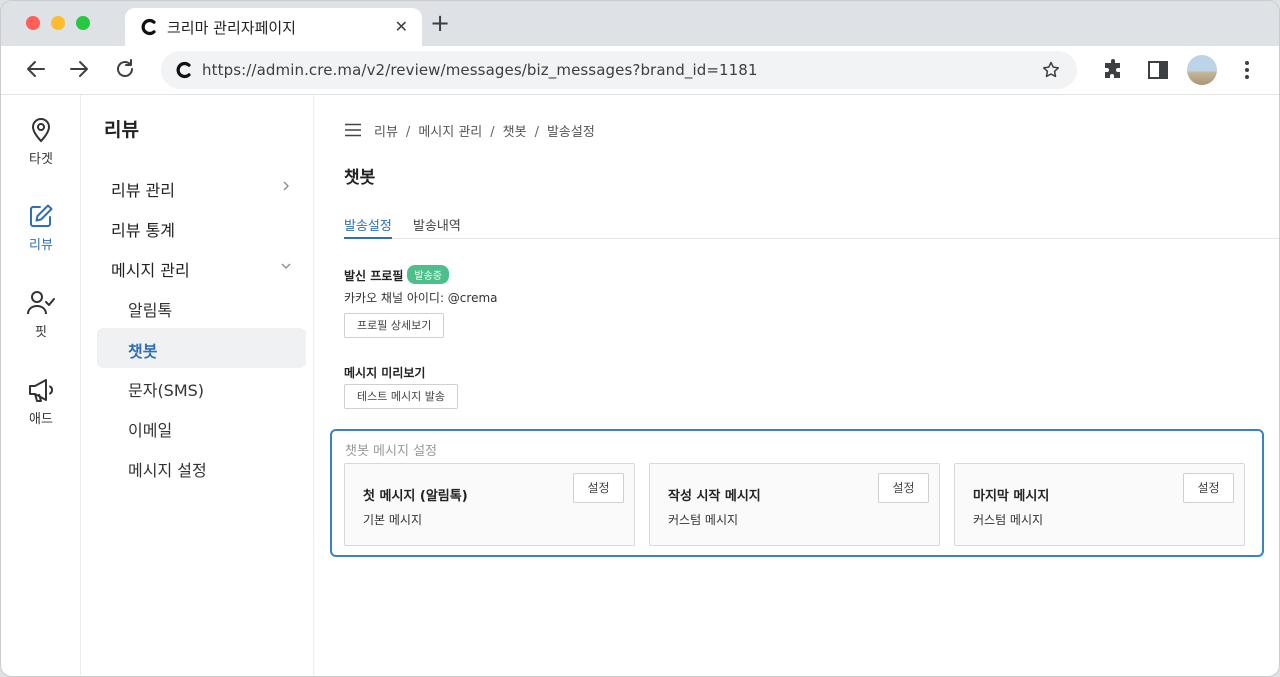 Image resolution: width=1280 pixels, height=677 pixels. Describe the element at coordinates (385, 373) in the screenshot. I see `message-preview-label: 메시지 미리보기` at that location.